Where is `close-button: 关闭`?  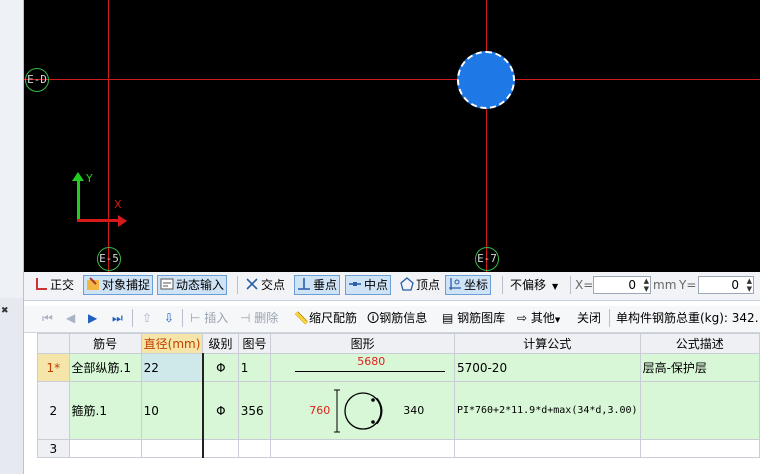 close-button: 关闭 is located at coordinates (589, 318).